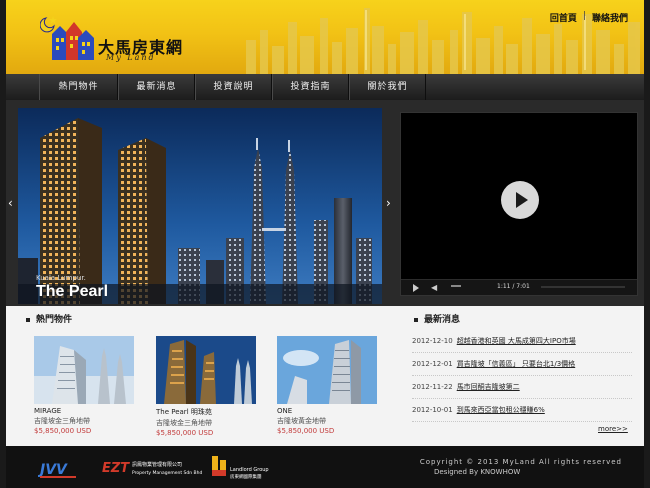  Describe the element at coordinates (501, 410) in the screenshot. I see `news-headline-link: 到馬來西亞當包租公穩賺6%` at that location.